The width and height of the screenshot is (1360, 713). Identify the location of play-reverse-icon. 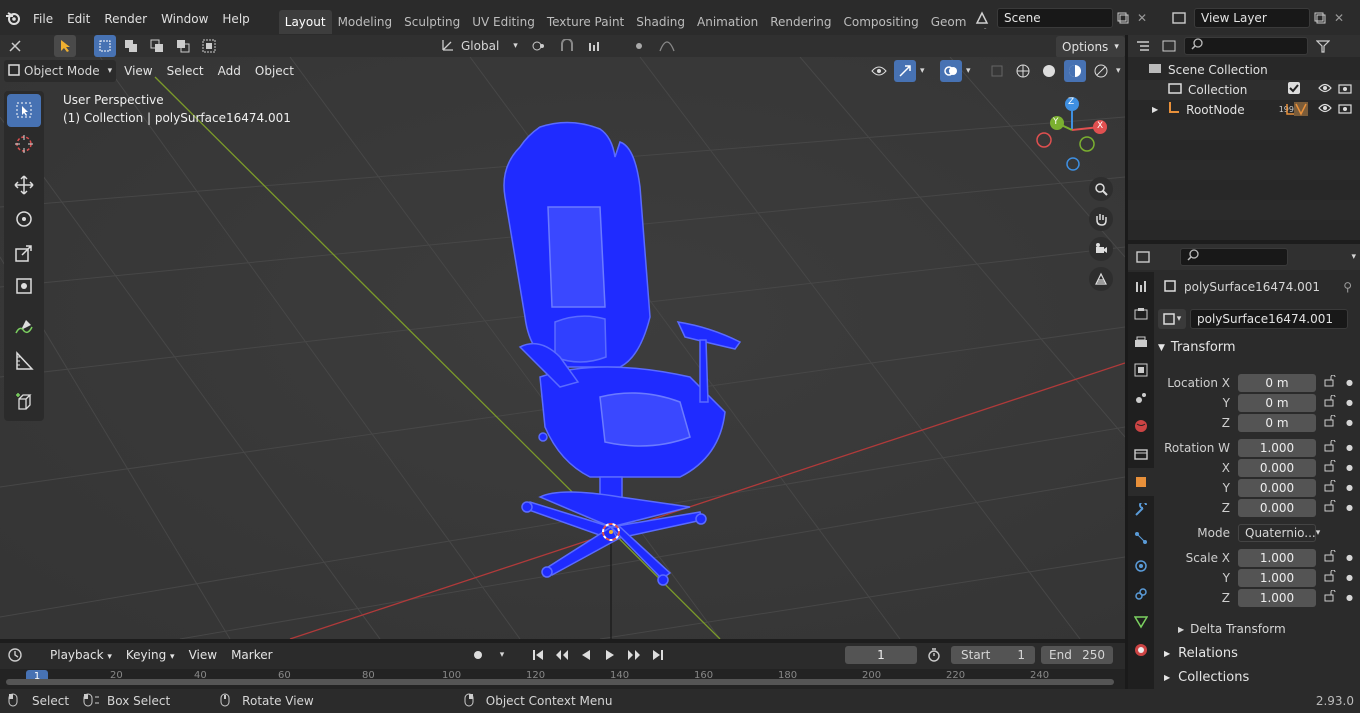
(586, 655).